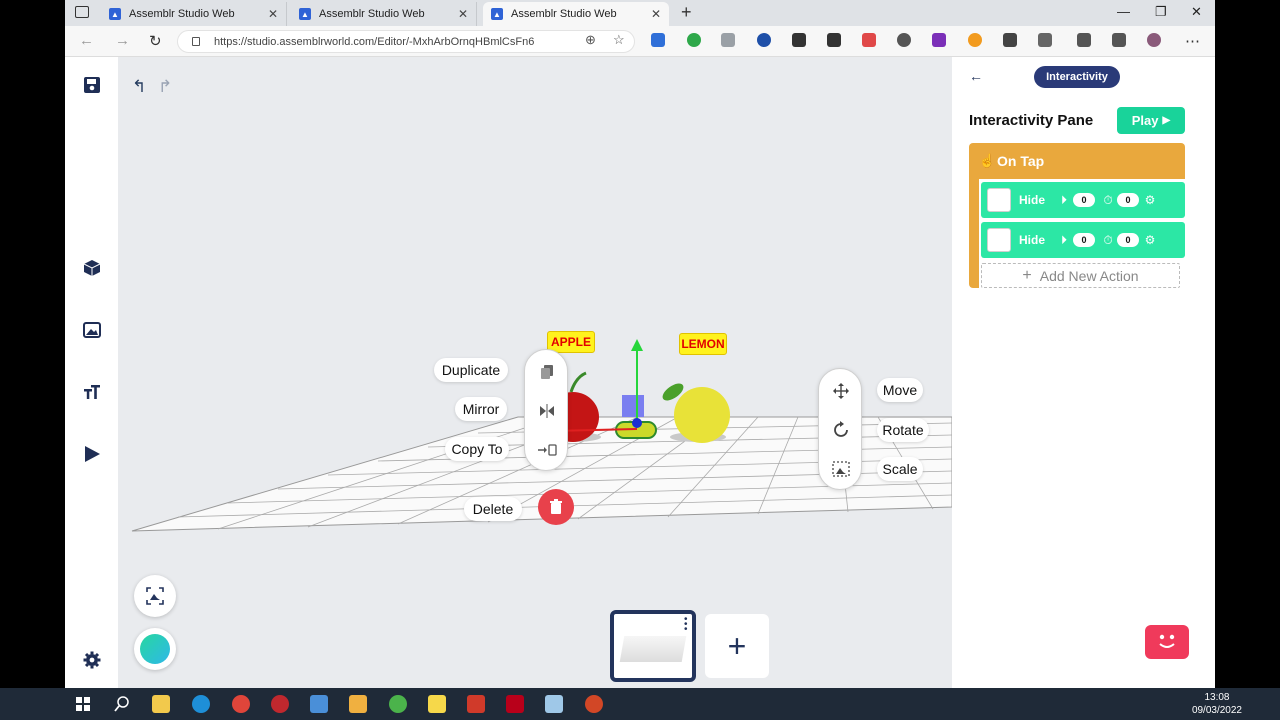 The image size is (1280, 720). What do you see at coordinates (547, 372) in the screenshot?
I see `duplicate-icon` at bounding box center [547, 372].